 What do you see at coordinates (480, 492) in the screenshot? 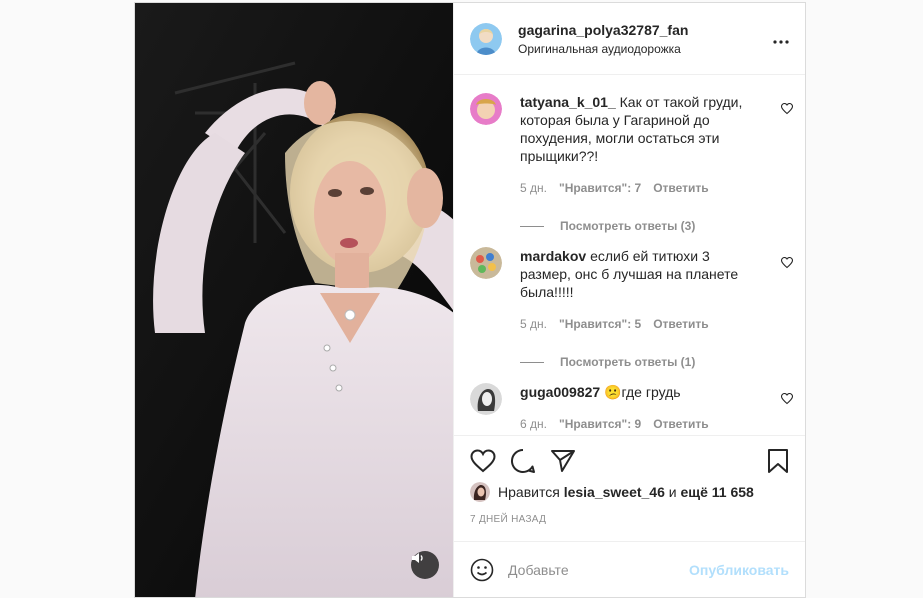
I see `liker-avatar` at bounding box center [480, 492].